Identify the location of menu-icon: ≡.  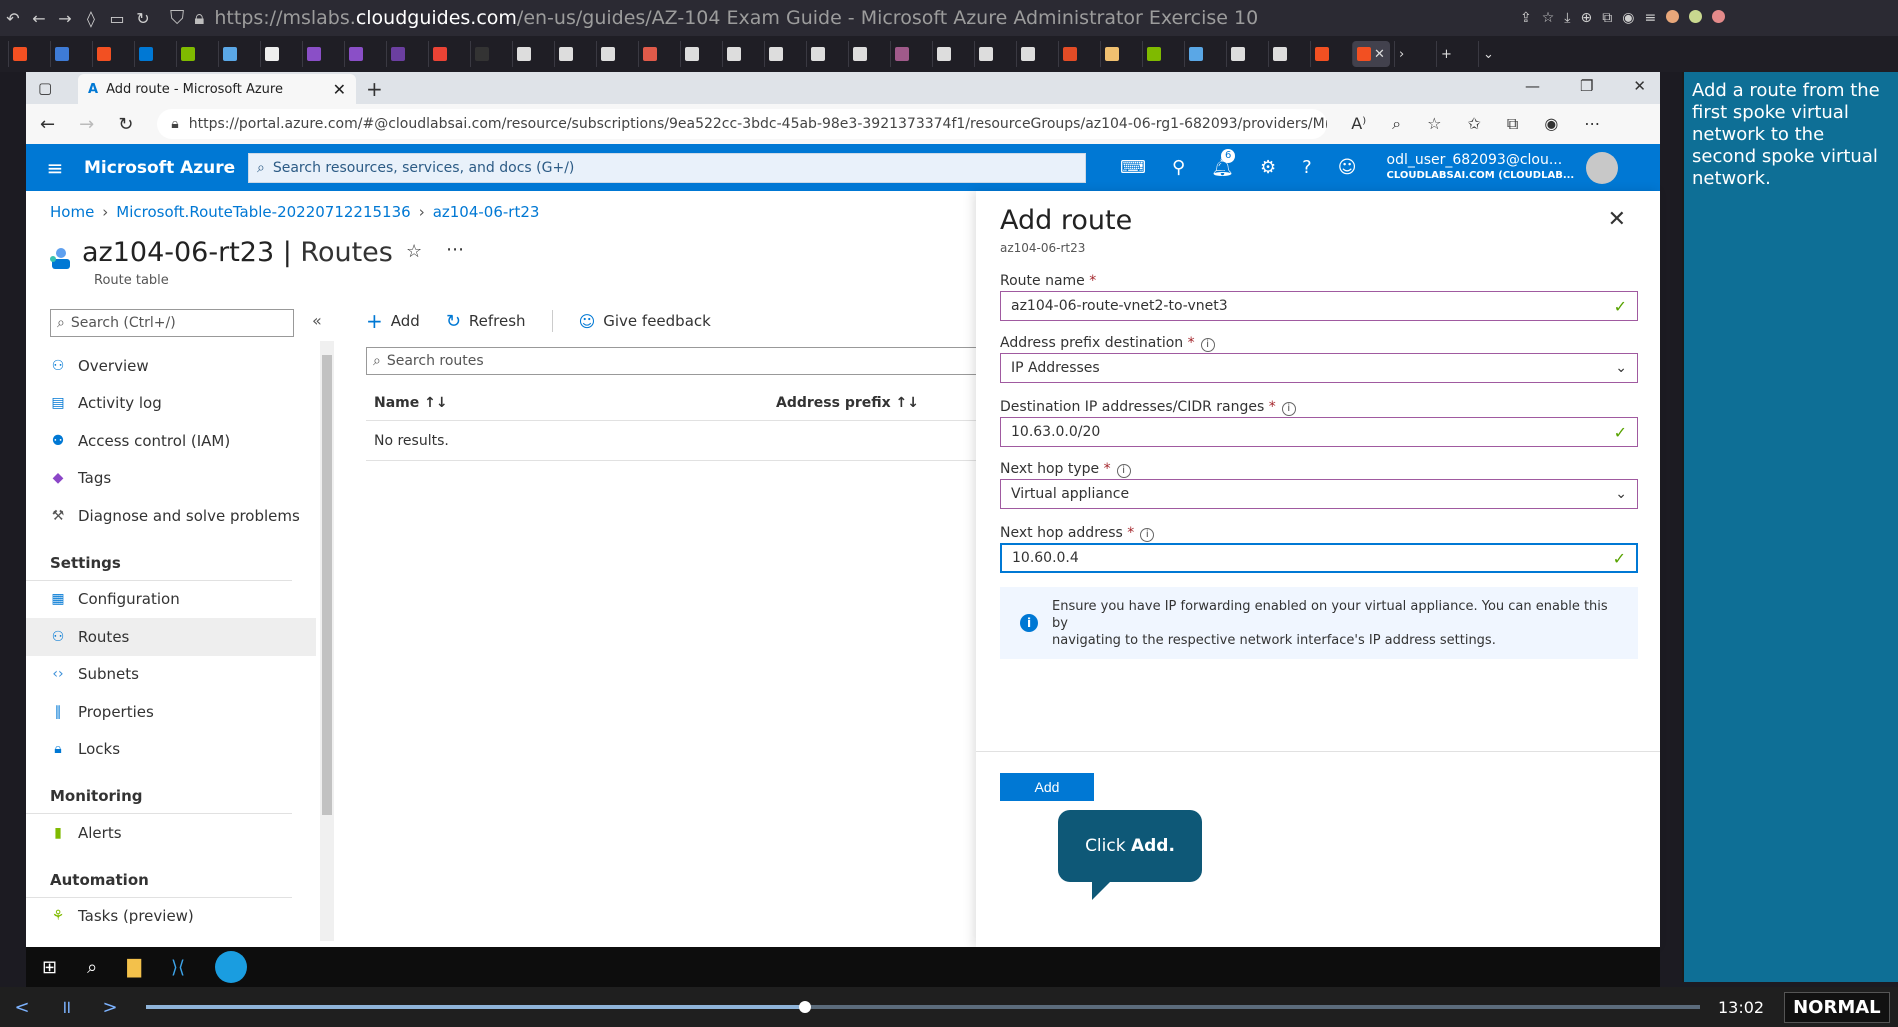
(1650, 18).